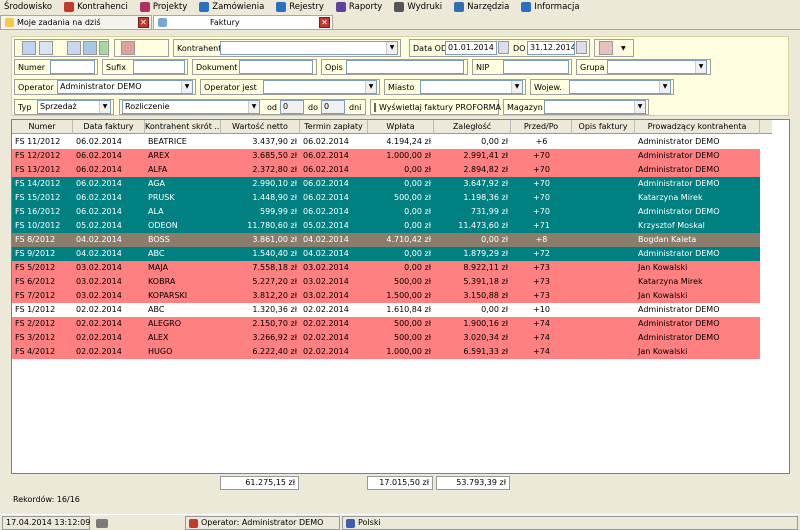 The height and width of the screenshot is (530, 800). I want to click on cell-kontrahent: ABC, so click(156, 253).